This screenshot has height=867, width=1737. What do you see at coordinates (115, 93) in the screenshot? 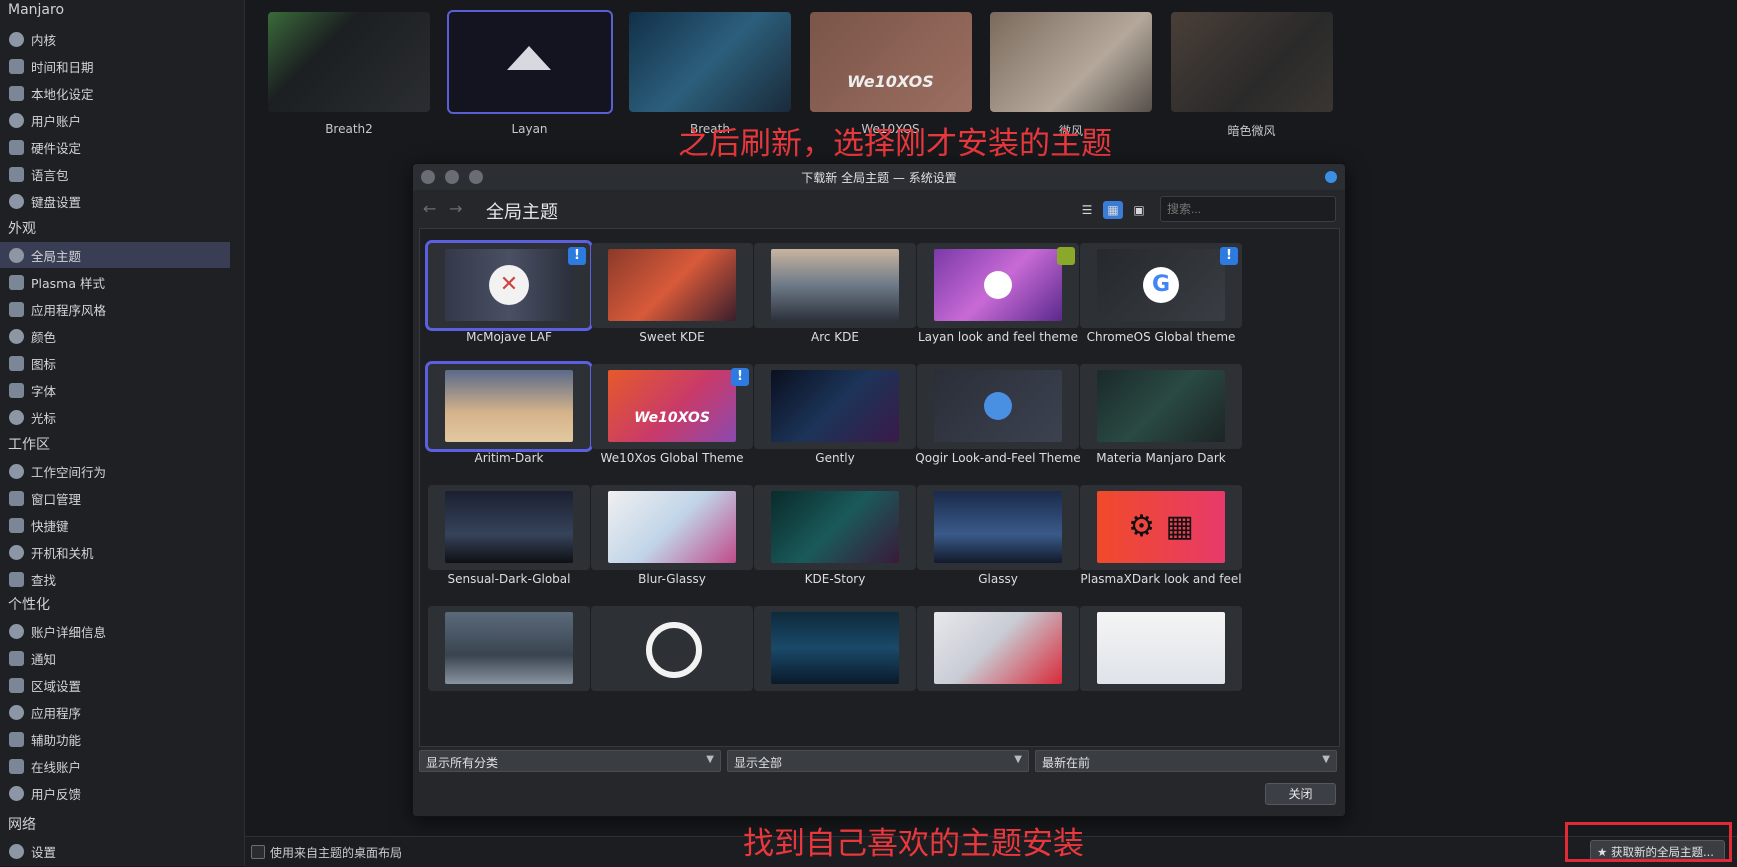
I see `sidebar-item: 本地化设定` at bounding box center [115, 93].